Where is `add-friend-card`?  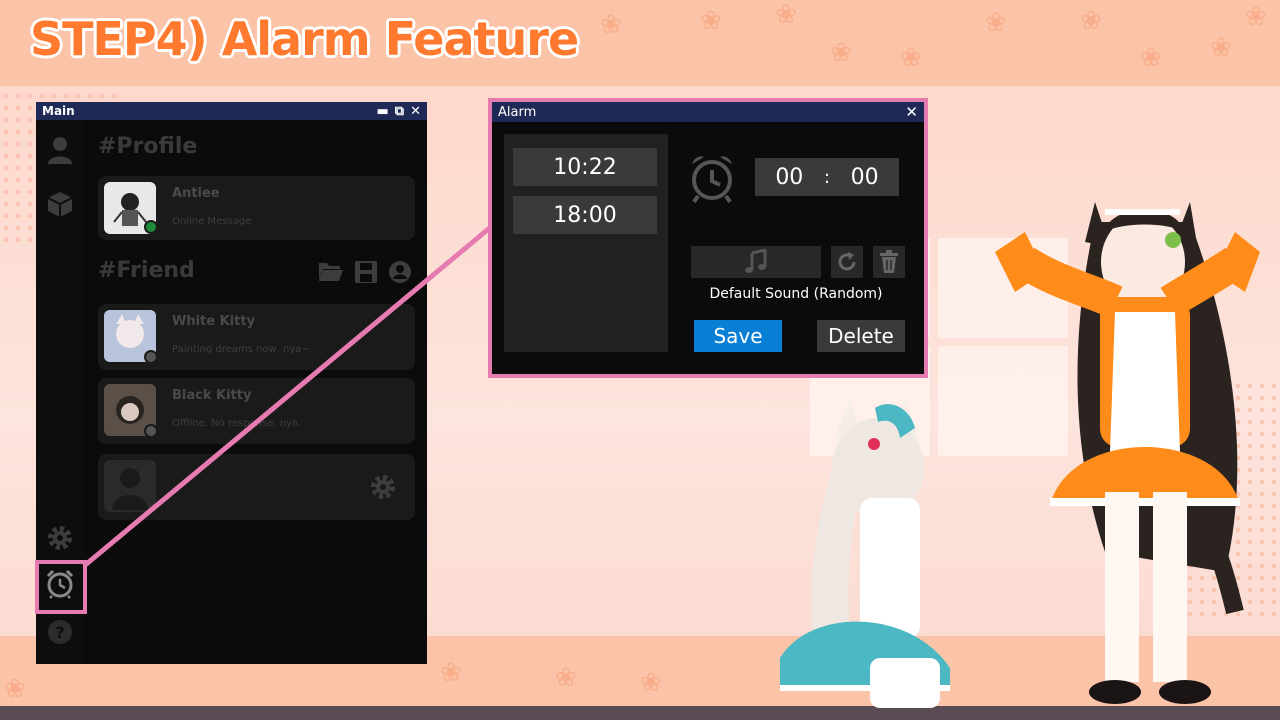 add-friend-card is located at coordinates (256, 487).